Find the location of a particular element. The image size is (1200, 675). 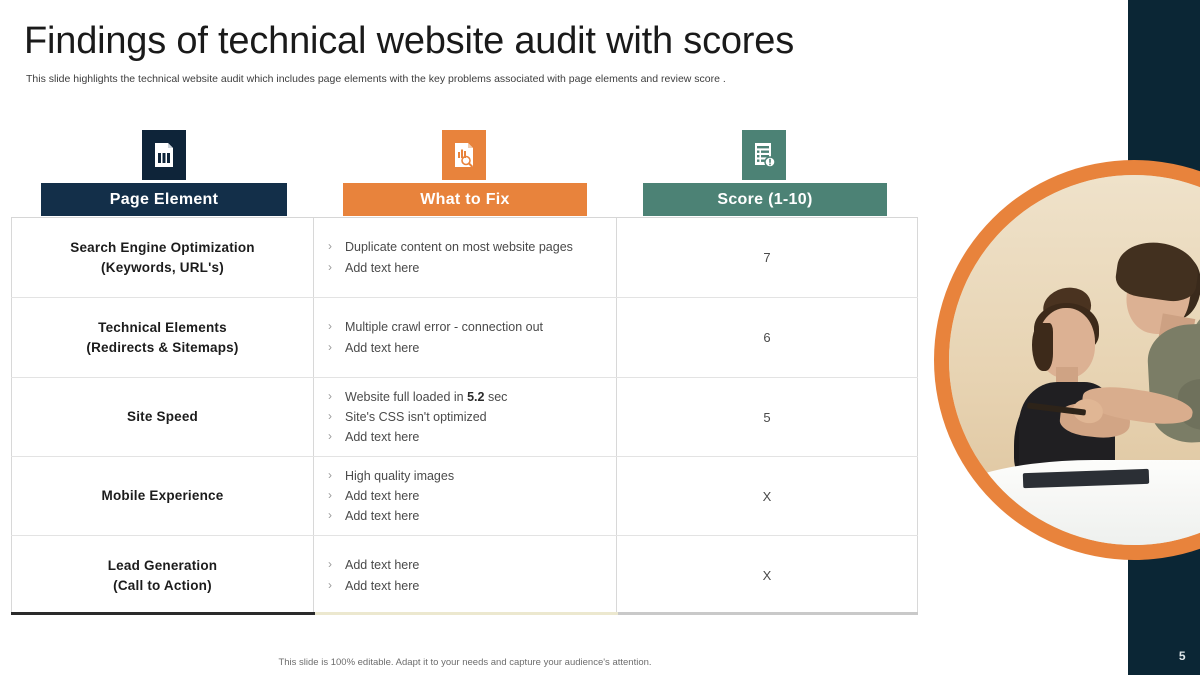

element-name-line1: Search Engine Optimization is located at coordinates (162, 247).